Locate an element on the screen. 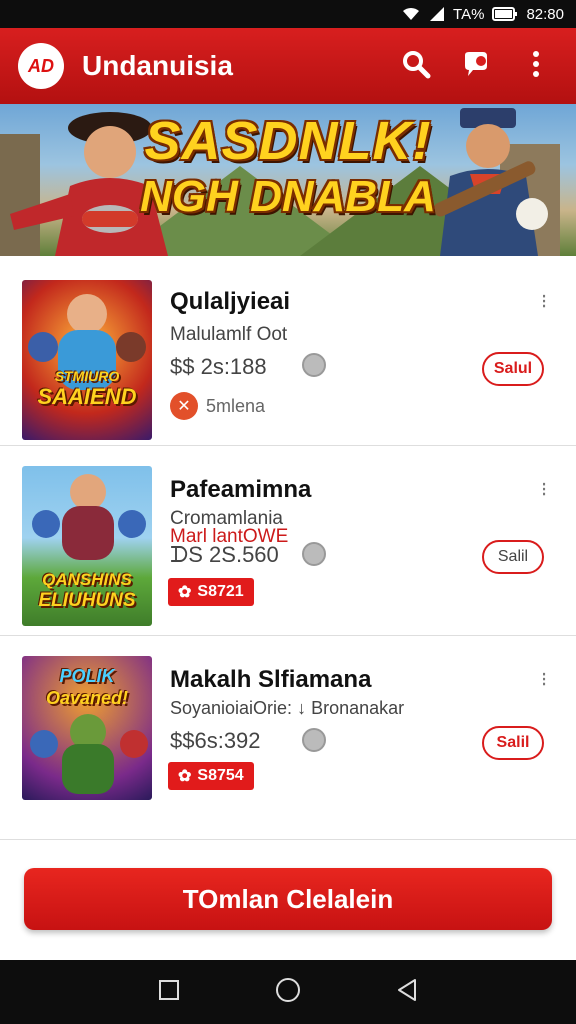 The image size is (576, 1024). game-name: Qulaljyieai is located at coordinates (230, 301).